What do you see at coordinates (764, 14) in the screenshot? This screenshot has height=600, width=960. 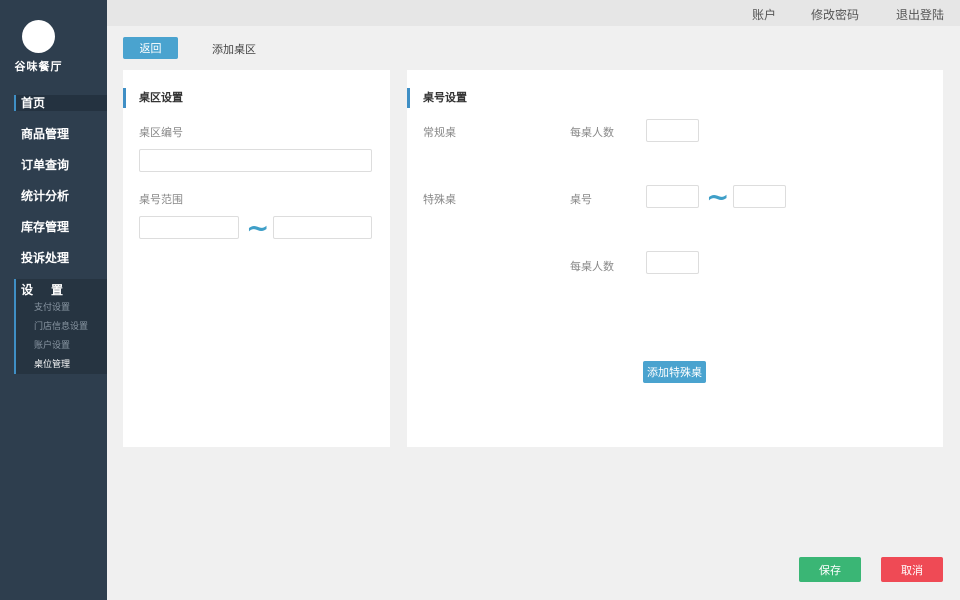 I see `account-link: 账户` at bounding box center [764, 14].